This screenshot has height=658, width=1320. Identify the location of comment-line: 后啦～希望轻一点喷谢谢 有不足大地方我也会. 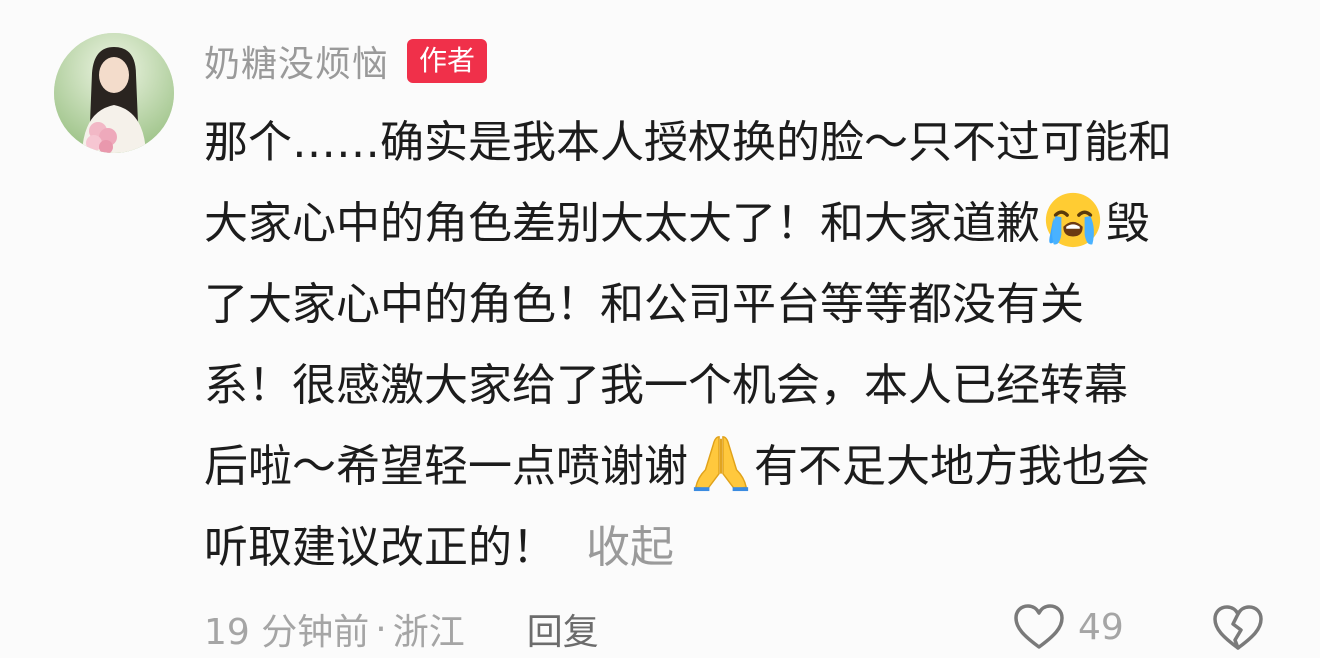
(744, 466).